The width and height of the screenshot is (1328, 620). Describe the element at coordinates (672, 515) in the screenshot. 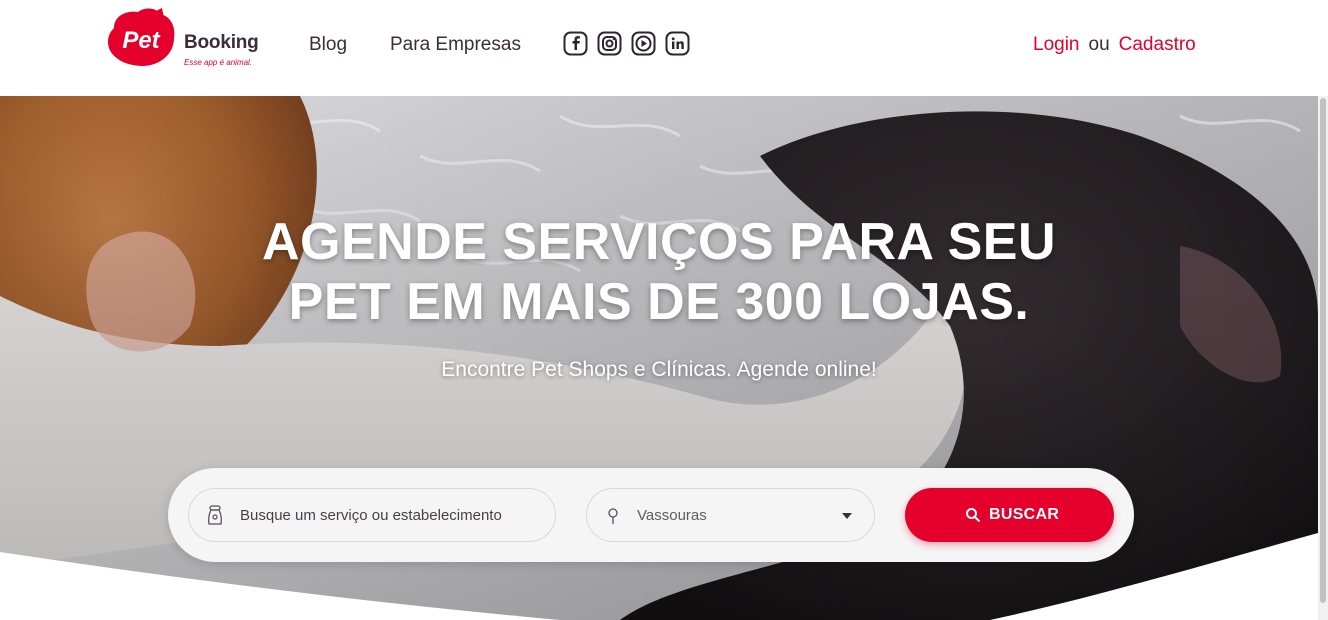

I see `city-select-value: Vassouras` at that location.